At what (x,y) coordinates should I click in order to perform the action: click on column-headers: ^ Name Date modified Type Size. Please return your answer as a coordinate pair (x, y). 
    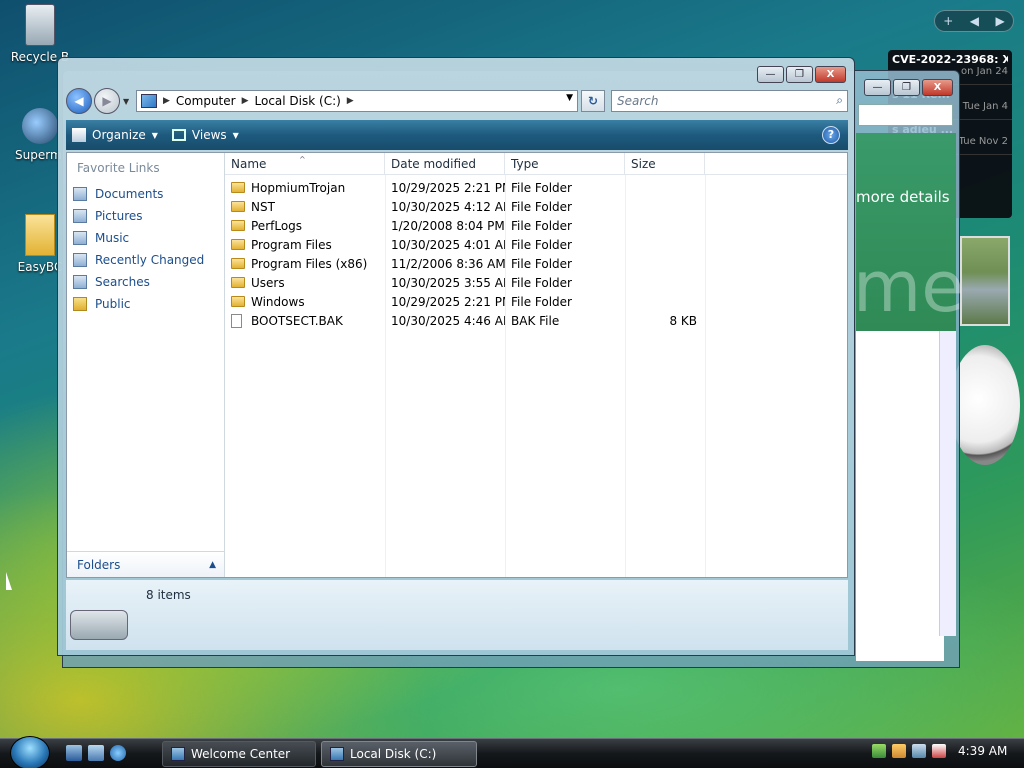
    Looking at the image, I should click on (536, 164).